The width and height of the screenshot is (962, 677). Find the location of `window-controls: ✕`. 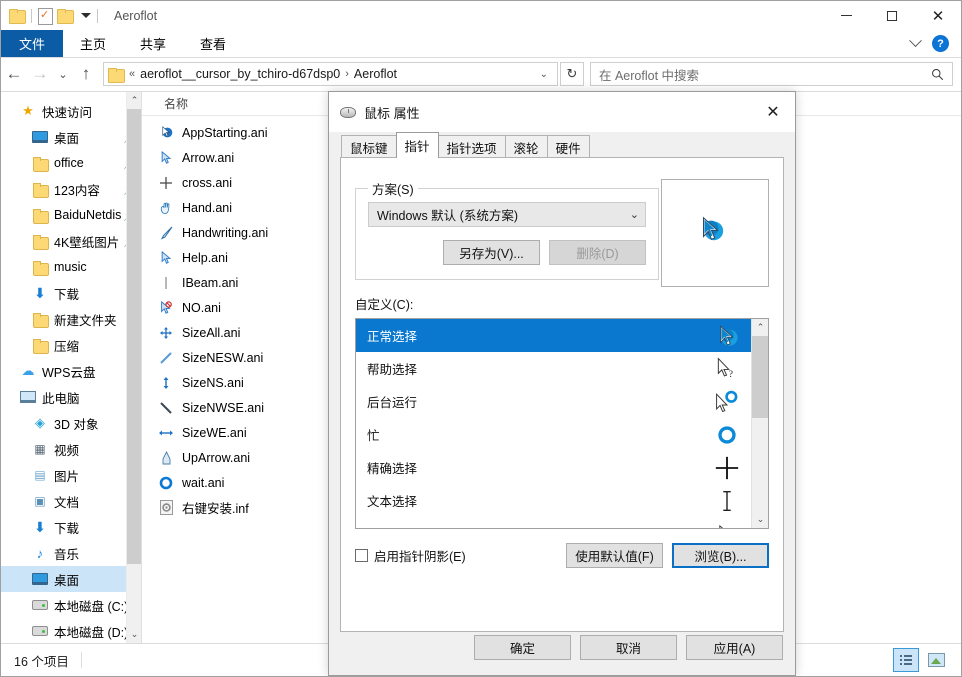

window-controls: ✕ is located at coordinates (892, 15).